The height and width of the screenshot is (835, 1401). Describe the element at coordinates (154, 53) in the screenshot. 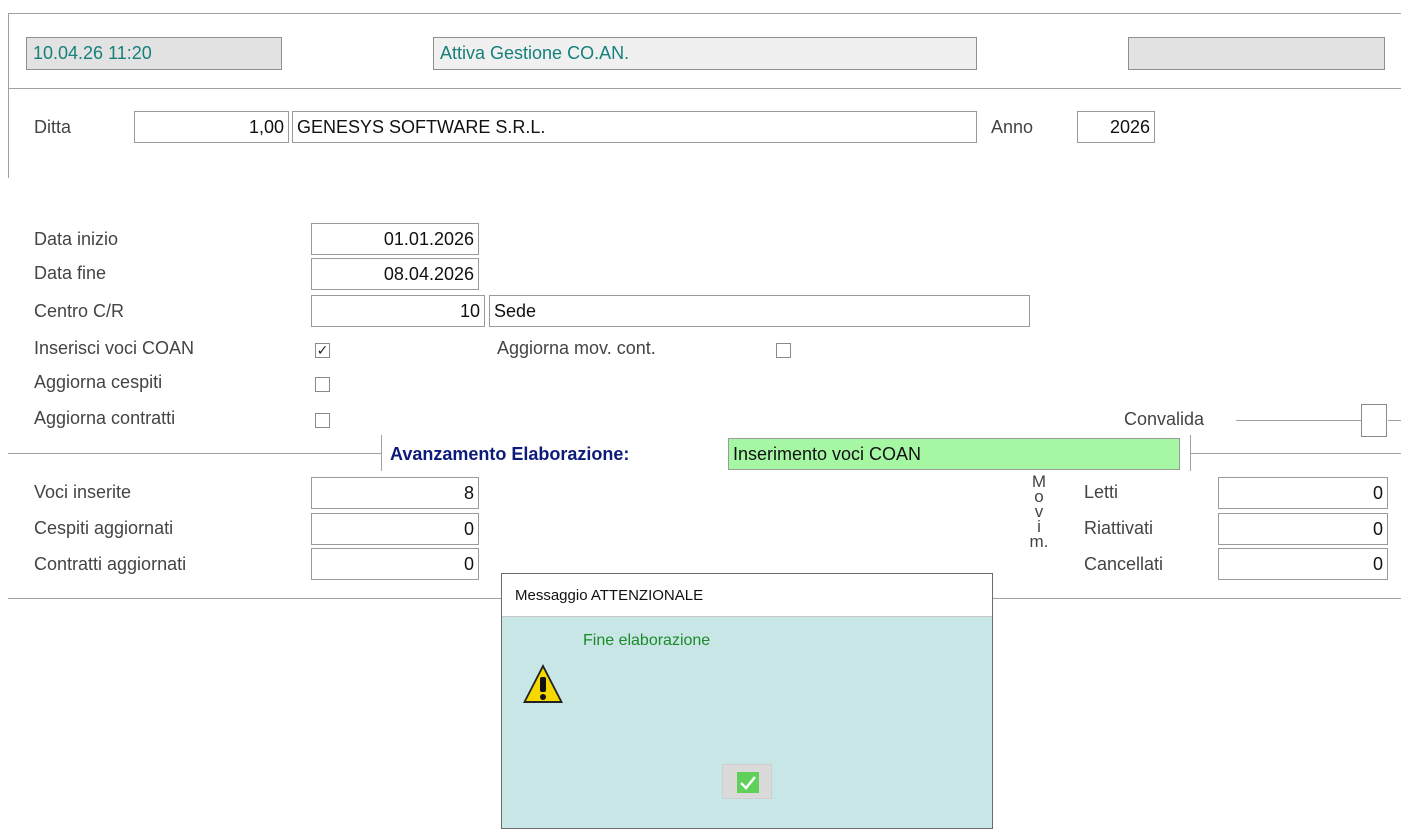

I see `datetime-display: 10.04.26 11:20` at that location.